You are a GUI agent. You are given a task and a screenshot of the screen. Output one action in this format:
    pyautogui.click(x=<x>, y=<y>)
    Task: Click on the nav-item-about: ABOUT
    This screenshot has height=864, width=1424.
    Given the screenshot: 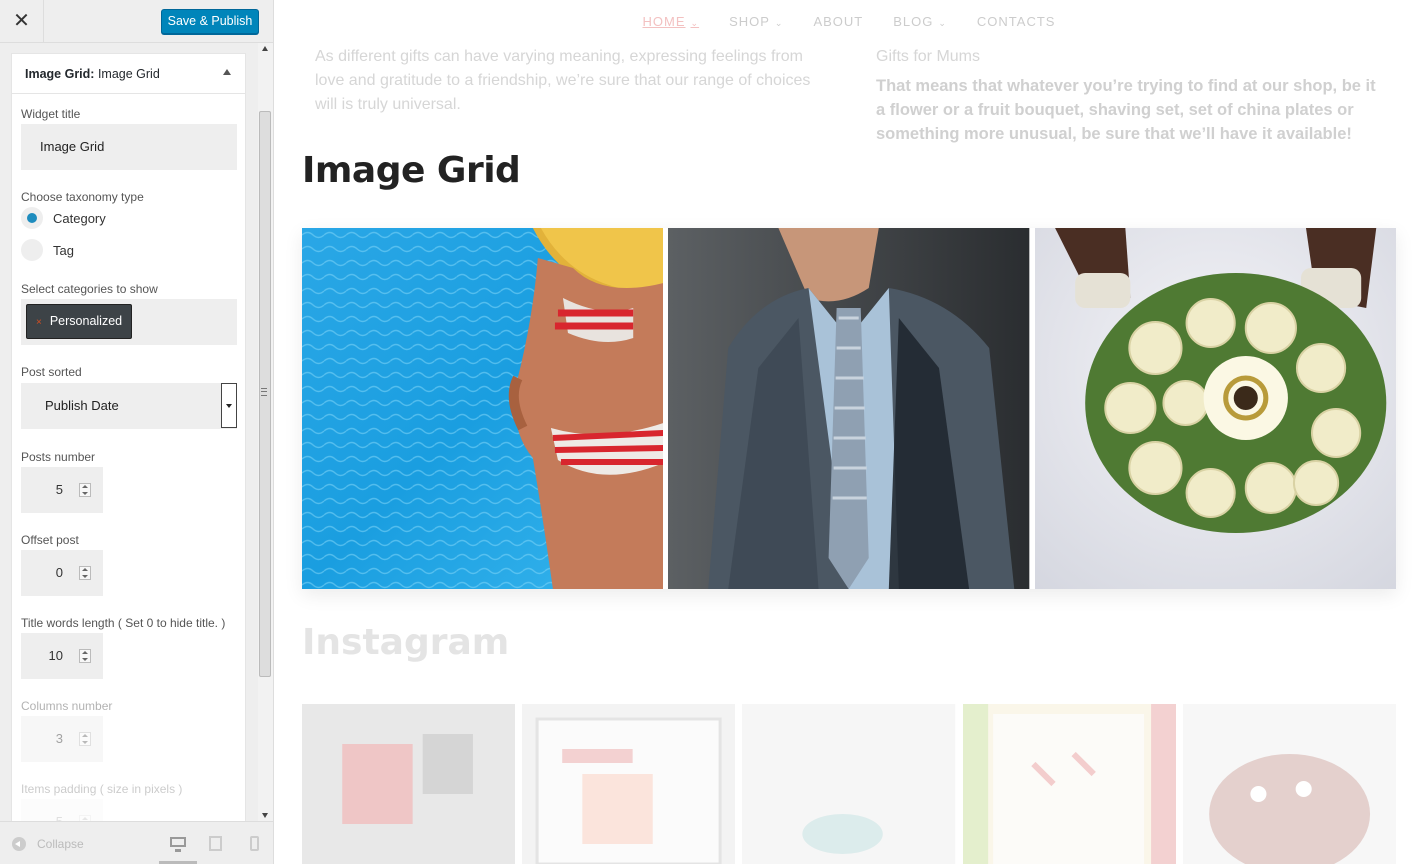 What is the action you would take?
    pyautogui.click(x=838, y=22)
    